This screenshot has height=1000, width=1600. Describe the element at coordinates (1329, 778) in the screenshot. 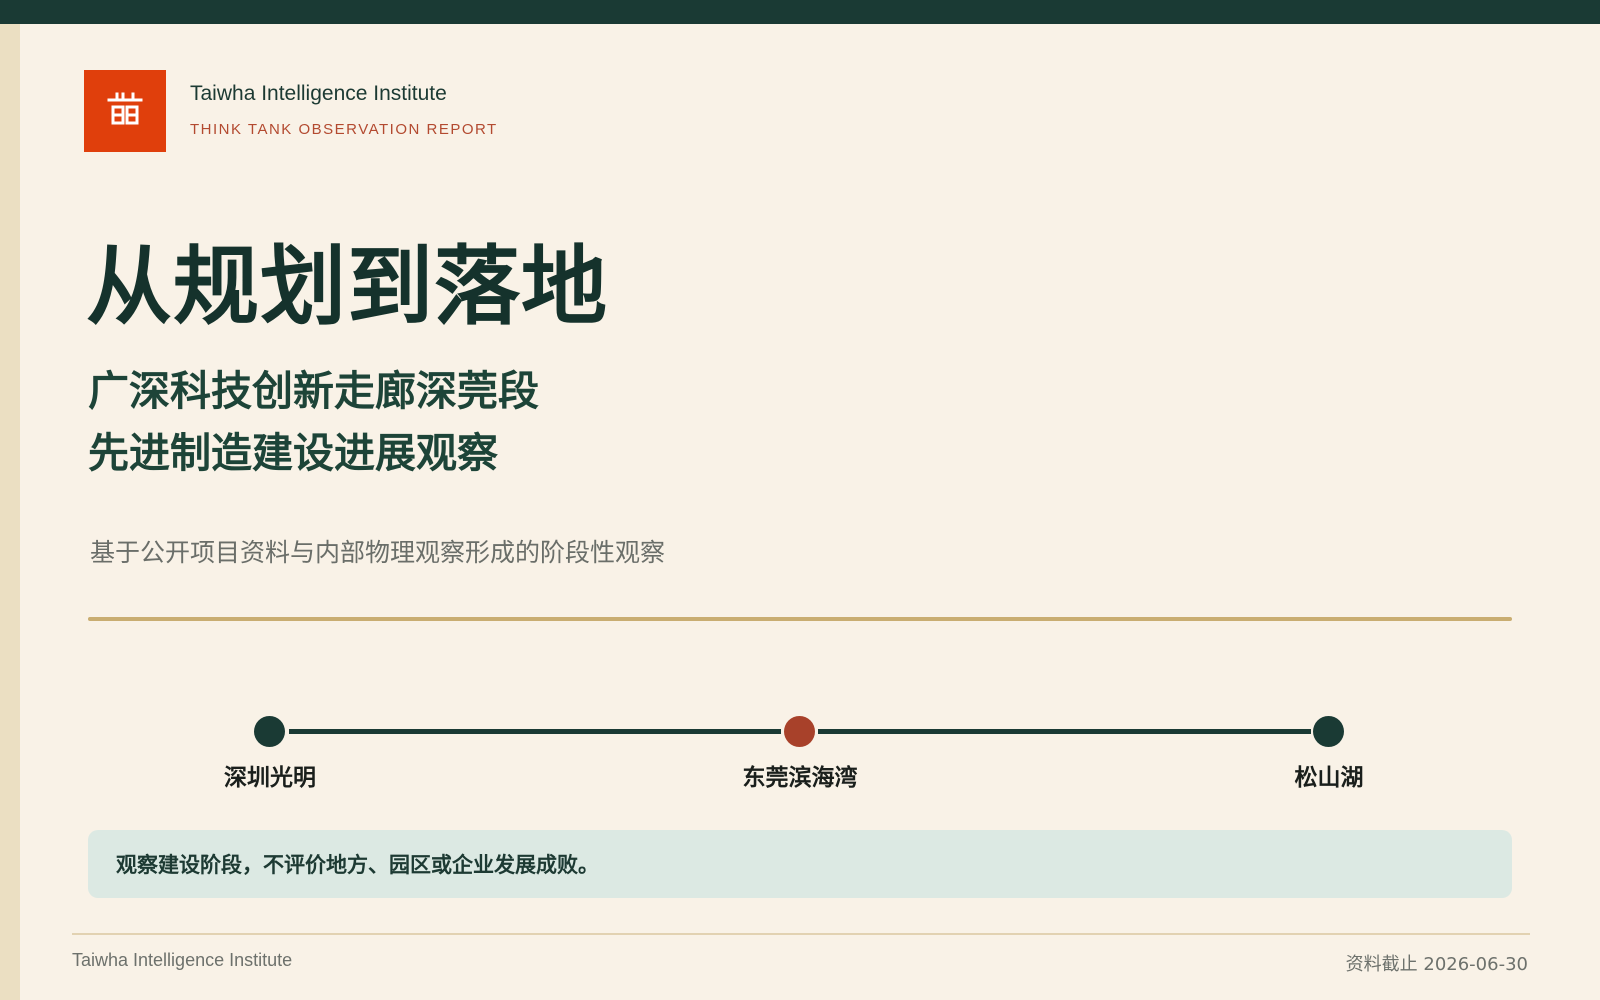

I see `timeline-label: 松山湖` at that location.